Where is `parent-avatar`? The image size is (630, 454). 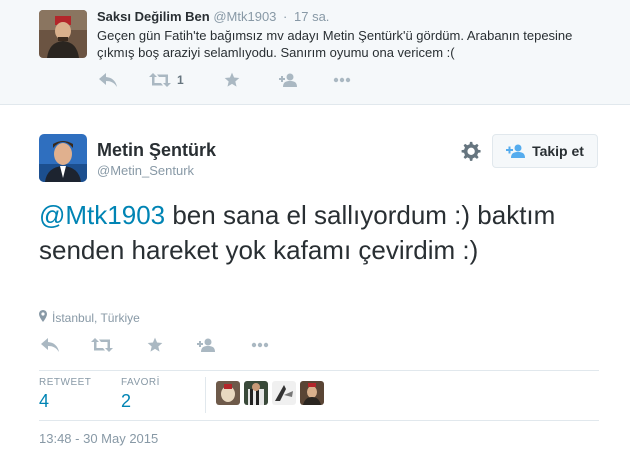 parent-avatar is located at coordinates (63, 34).